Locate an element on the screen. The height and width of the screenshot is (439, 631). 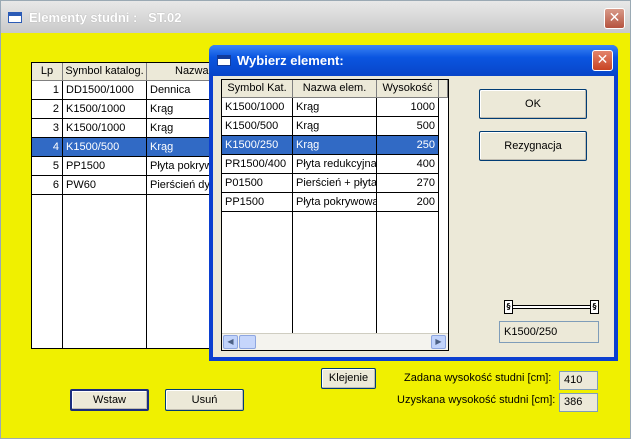
window-close-button: ✕ is located at coordinates (614, 18).